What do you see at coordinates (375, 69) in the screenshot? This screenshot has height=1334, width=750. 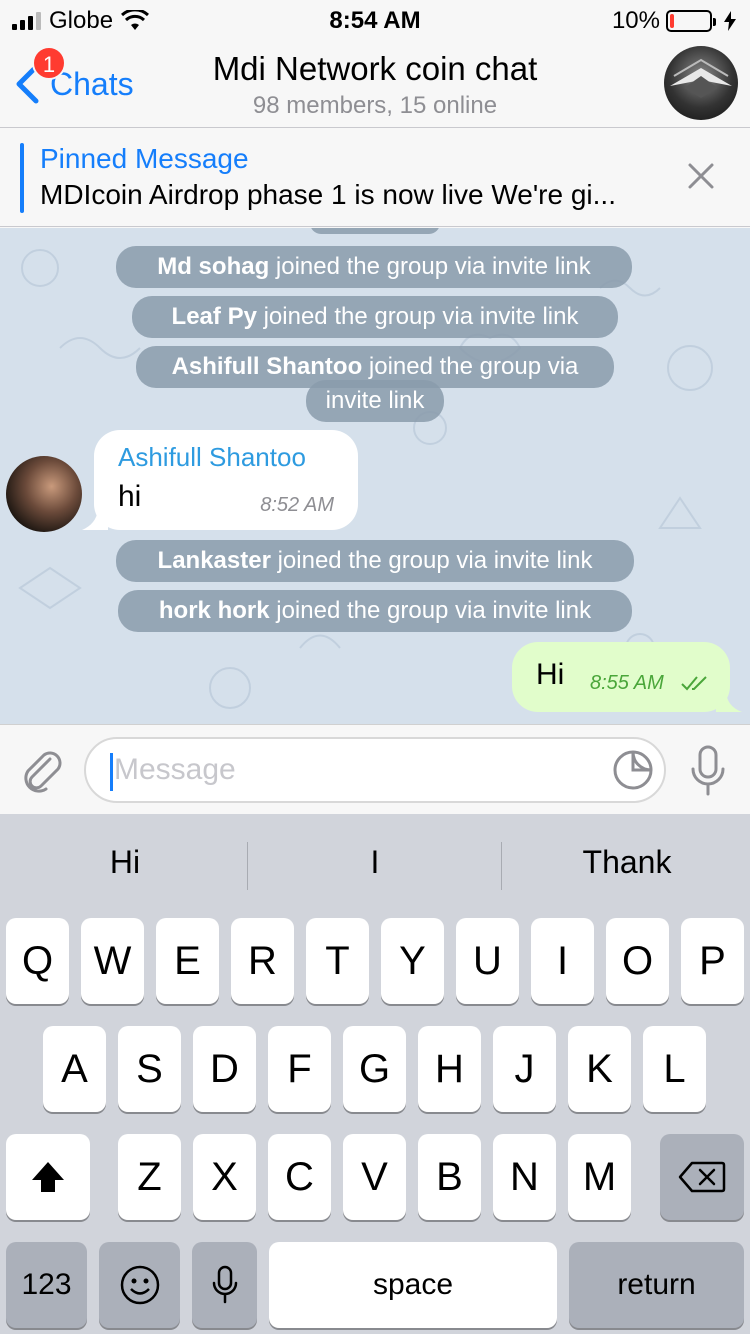 I see `chat-title: Mdi Network coin chat` at bounding box center [375, 69].